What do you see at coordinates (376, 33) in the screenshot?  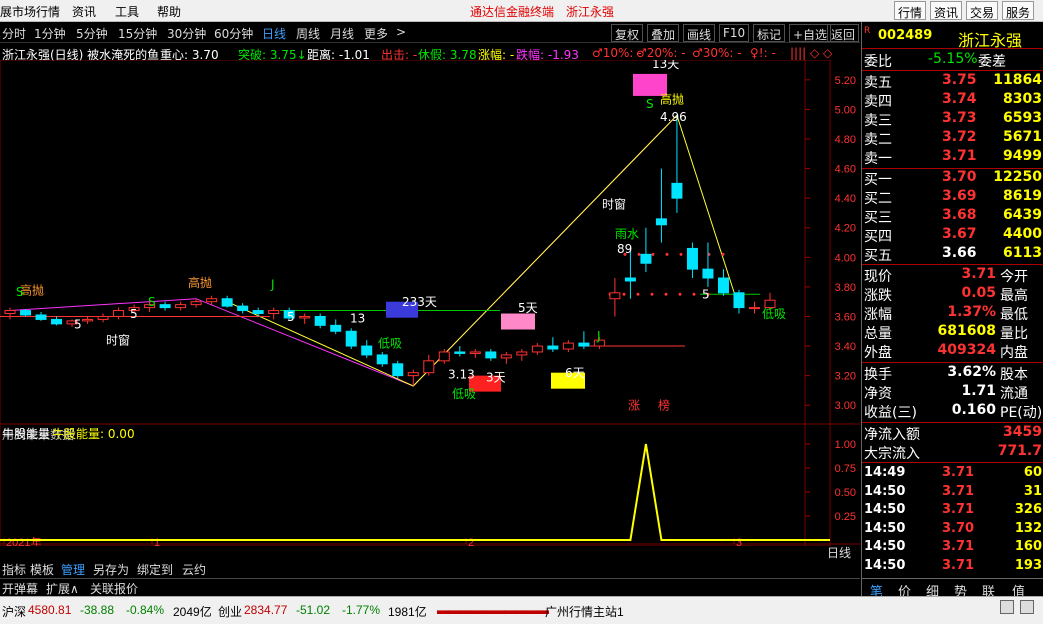 I see `period-more: 更多` at bounding box center [376, 33].